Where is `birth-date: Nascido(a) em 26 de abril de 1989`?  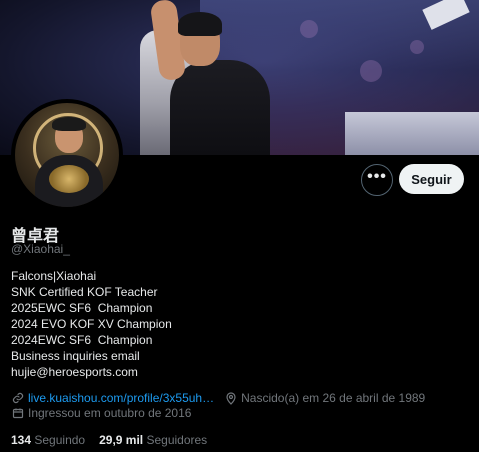 birth-date: Nascido(a) em 26 de abril de 1989 is located at coordinates (333, 398).